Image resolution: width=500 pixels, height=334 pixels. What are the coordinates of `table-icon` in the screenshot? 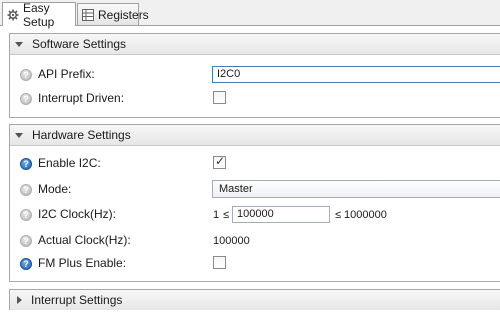 It's located at (88, 14).